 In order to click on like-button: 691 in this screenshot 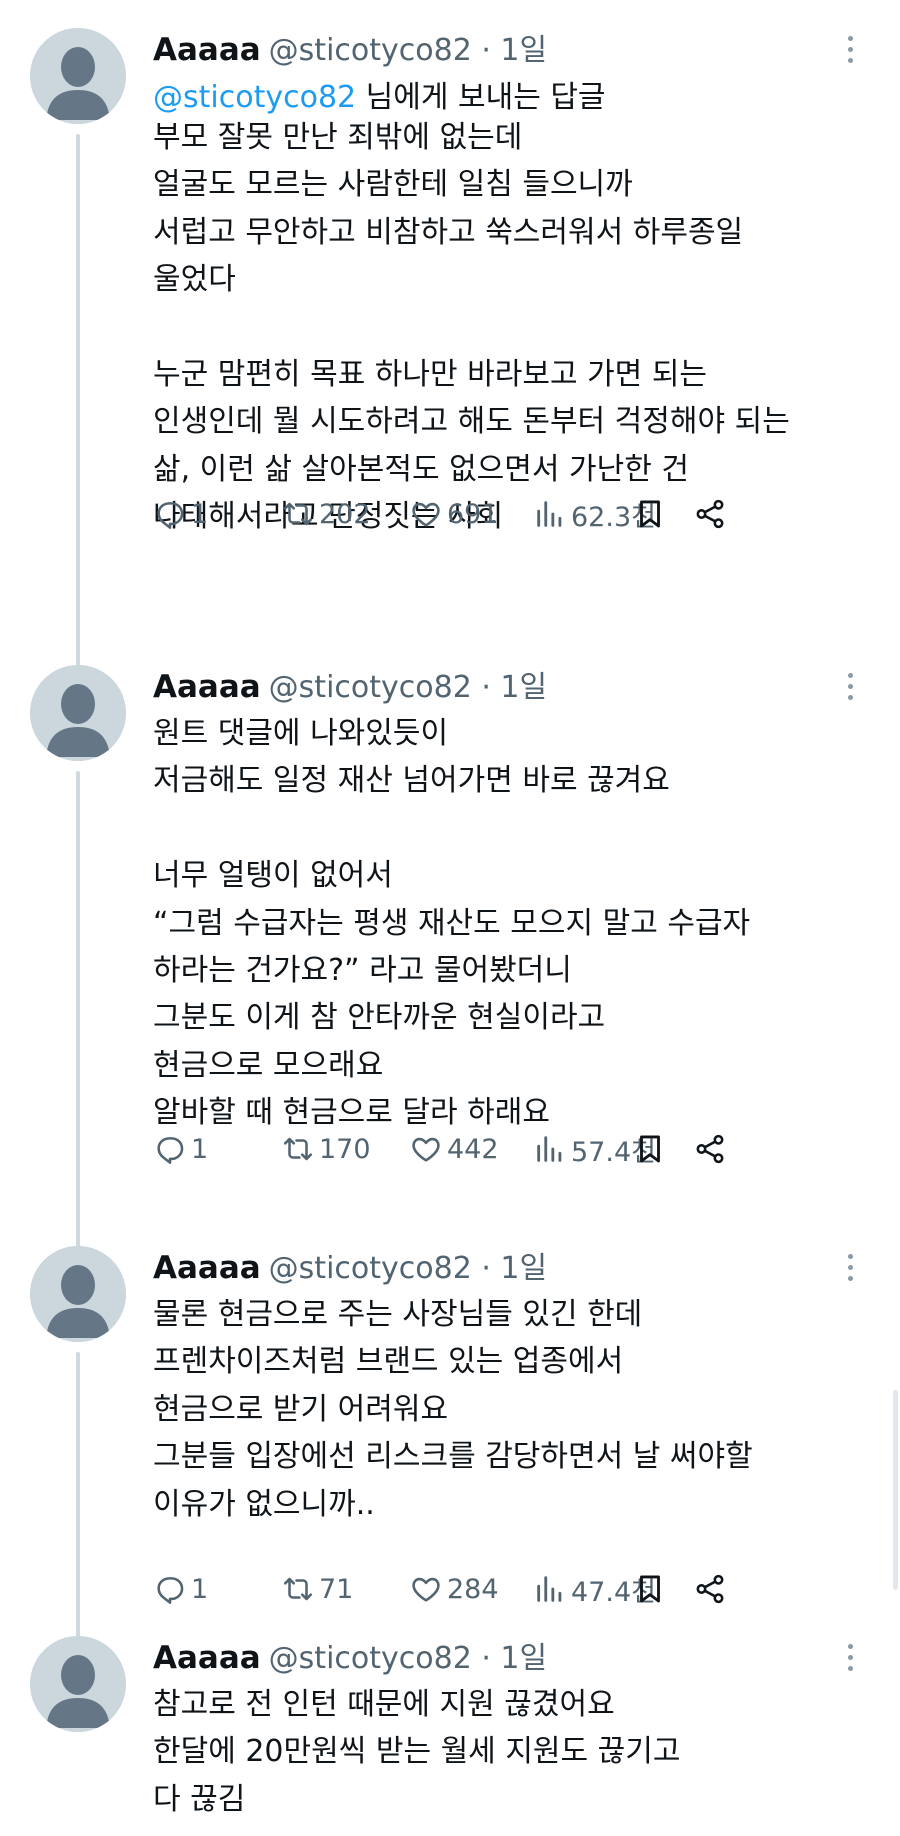, I will do `click(454, 514)`.